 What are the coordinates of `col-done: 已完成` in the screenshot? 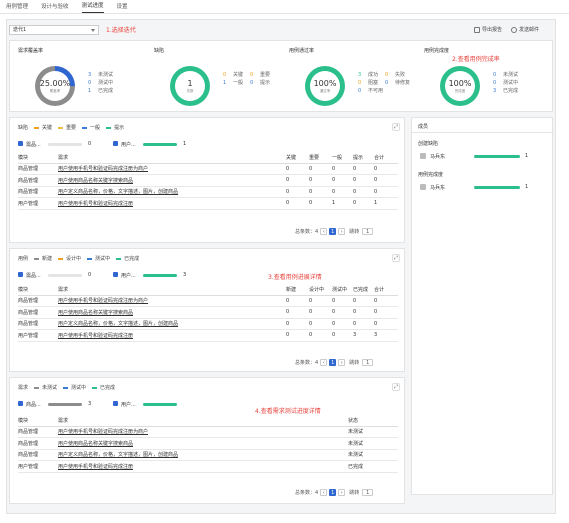 It's located at (363, 290).